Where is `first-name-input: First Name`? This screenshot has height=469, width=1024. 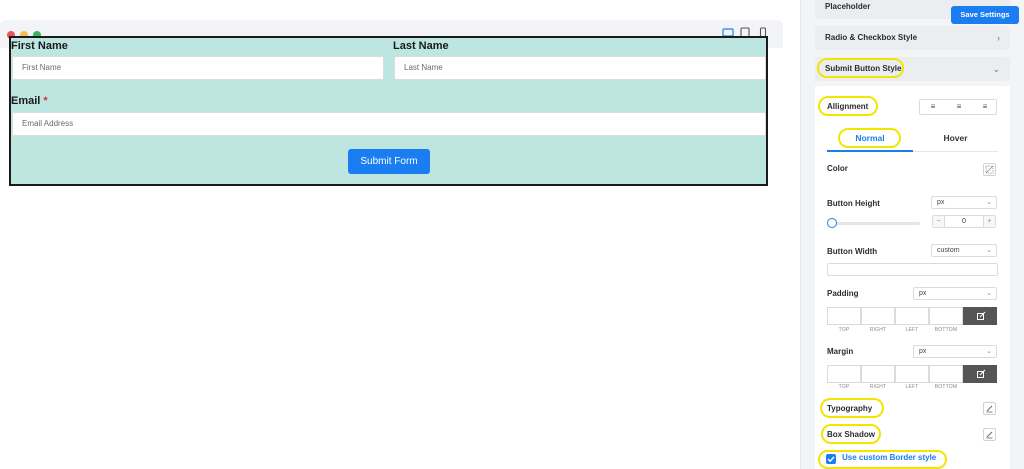
first-name-input: First Name is located at coordinates (198, 68).